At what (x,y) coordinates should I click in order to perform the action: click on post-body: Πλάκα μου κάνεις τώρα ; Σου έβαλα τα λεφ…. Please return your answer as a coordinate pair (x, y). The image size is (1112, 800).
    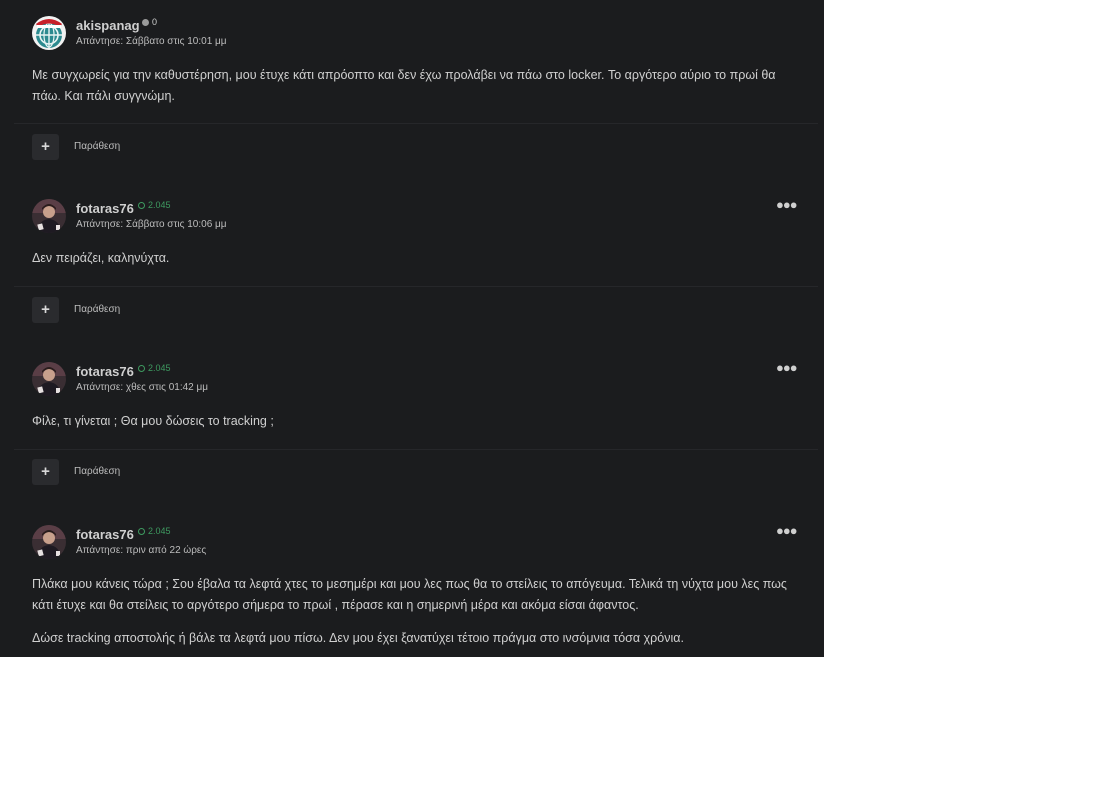
    Looking at the image, I should click on (417, 615).